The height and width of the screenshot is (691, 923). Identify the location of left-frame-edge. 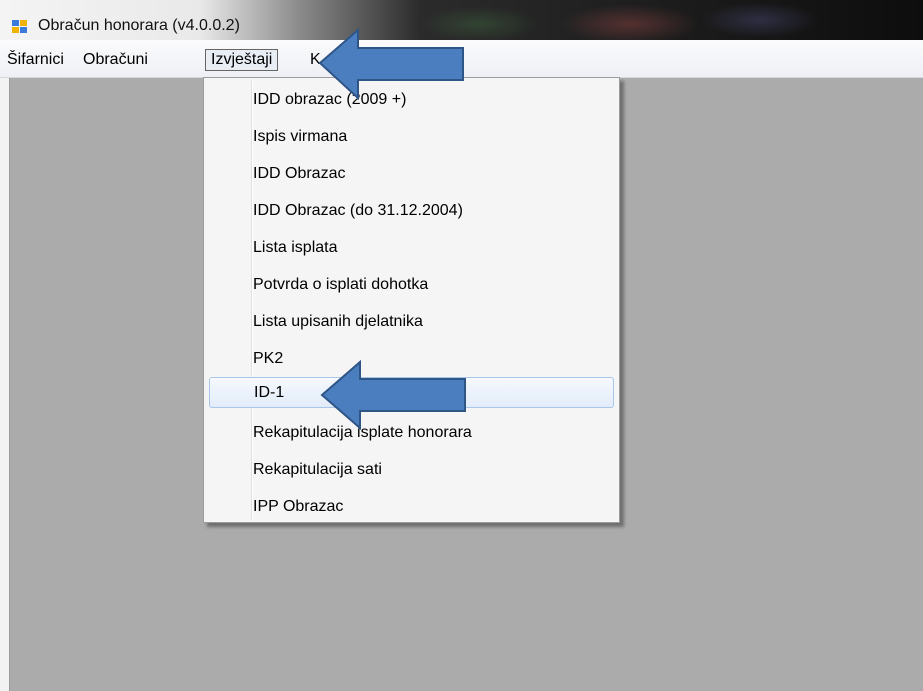
(5, 384).